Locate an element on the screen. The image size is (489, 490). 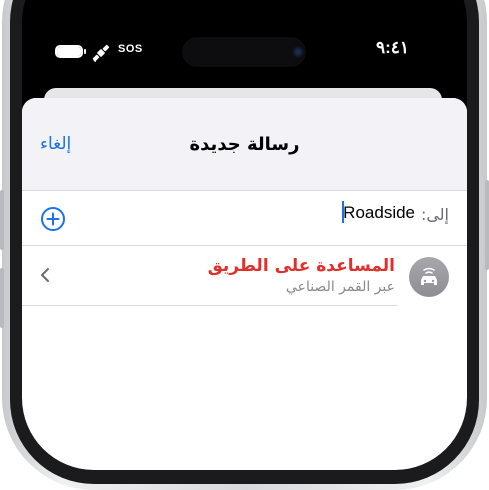
recipient-row: Roadside إلى: is located at coordinates (244, 218).